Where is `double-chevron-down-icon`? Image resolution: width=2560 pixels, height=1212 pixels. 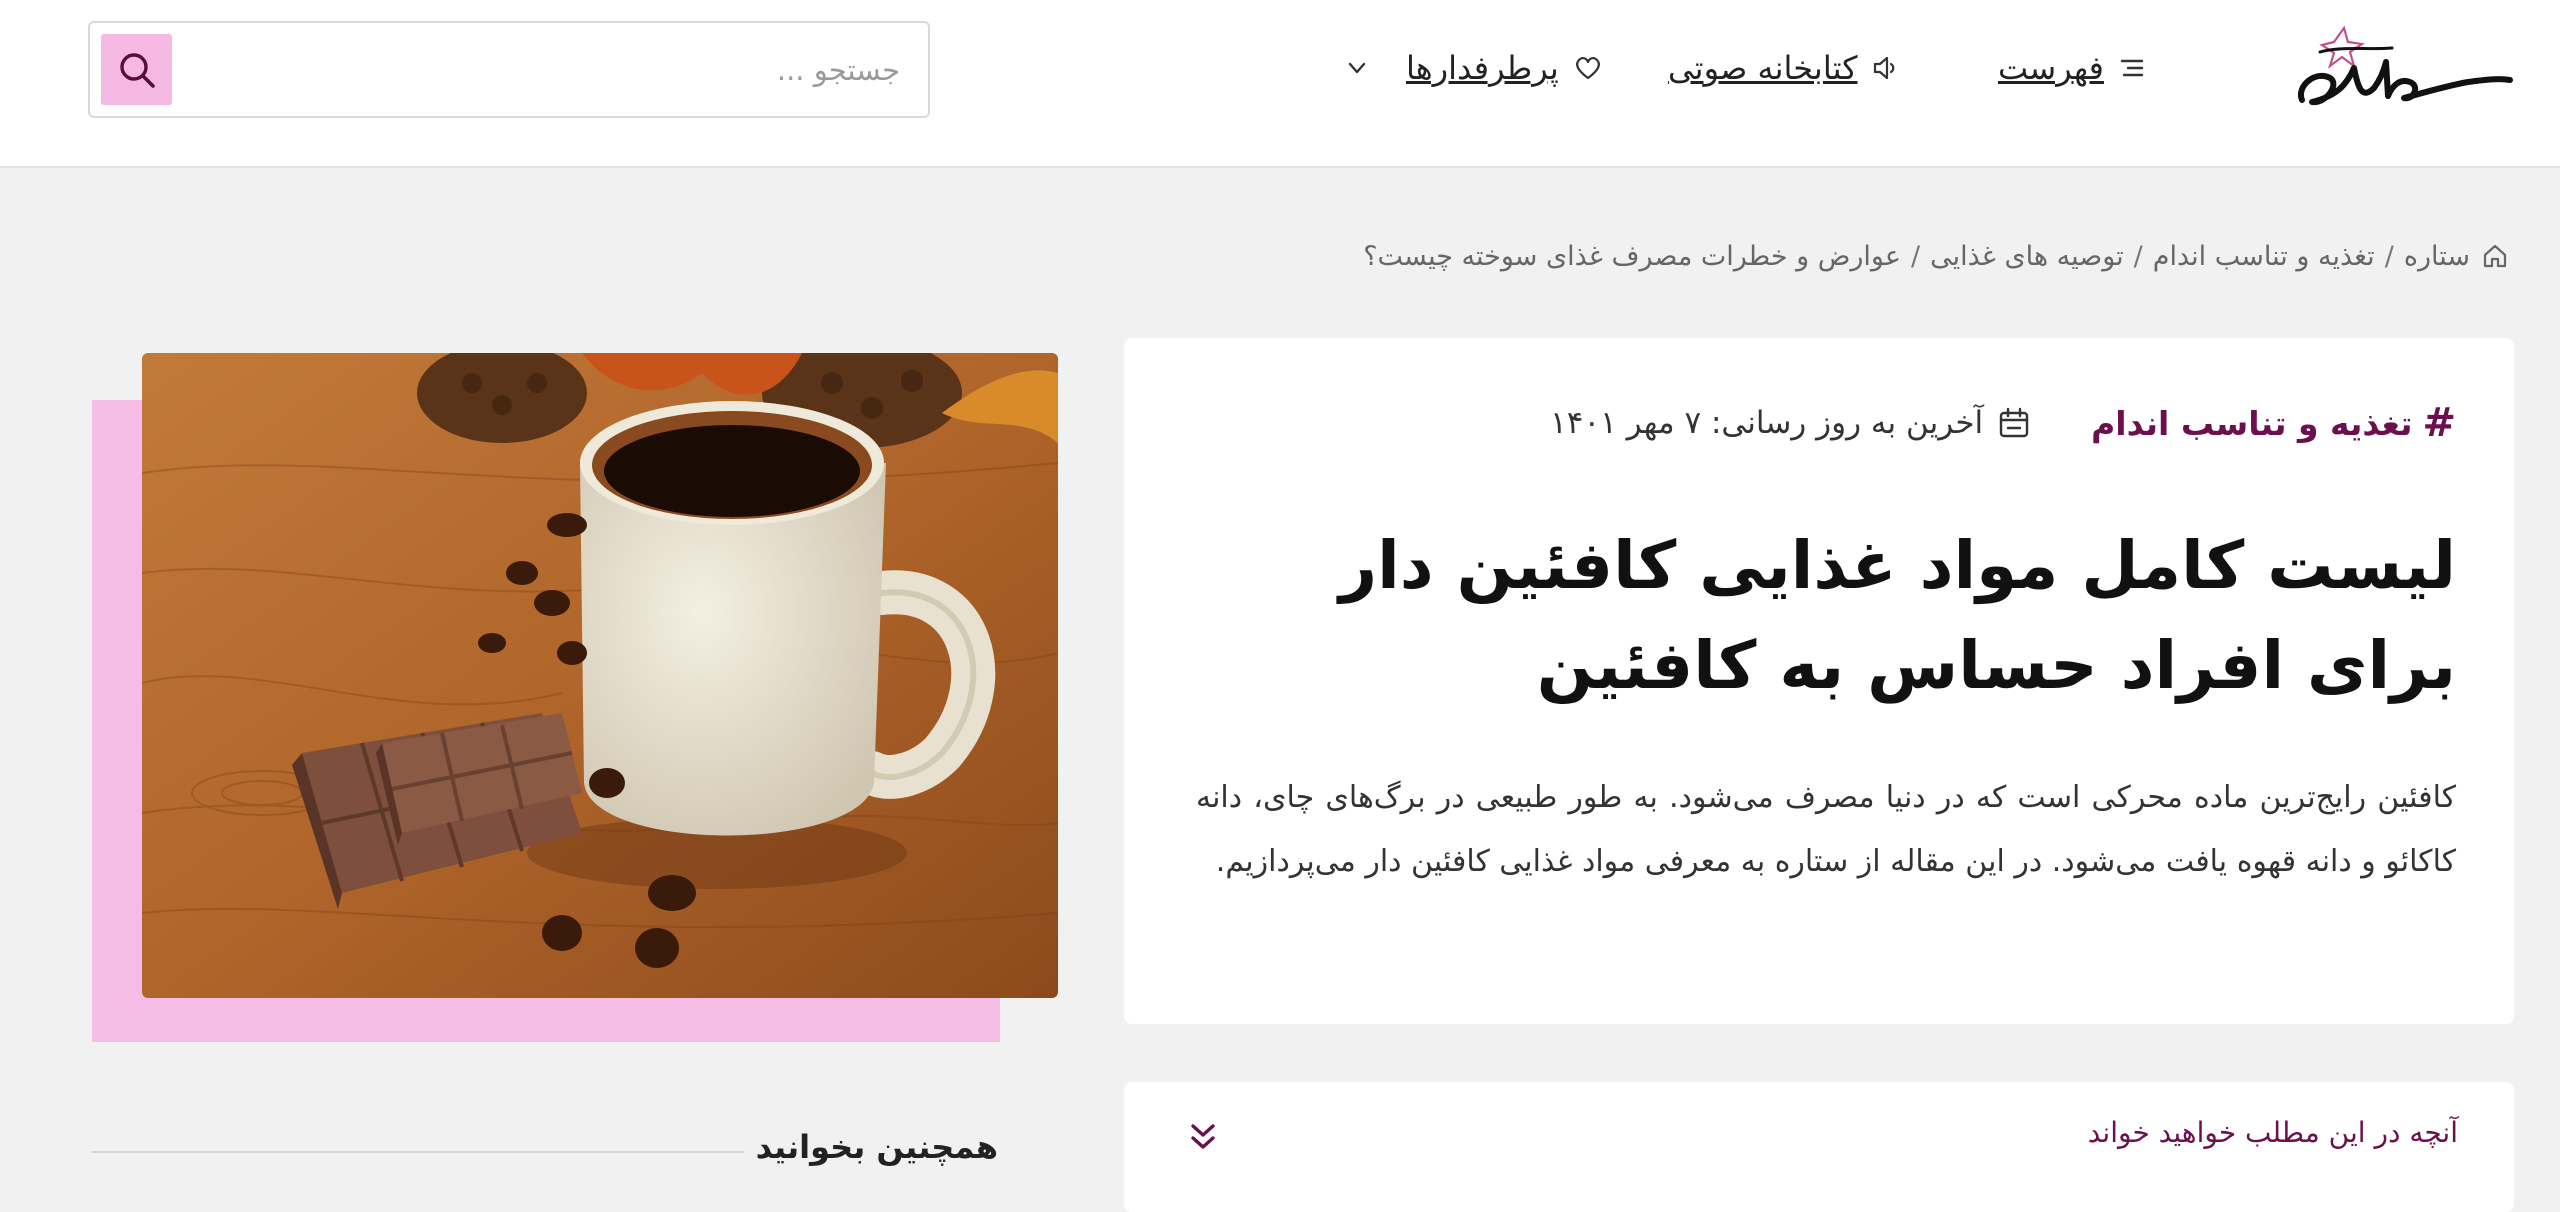 double-chevron-down-icon is located at coordinates (1203, 1136).